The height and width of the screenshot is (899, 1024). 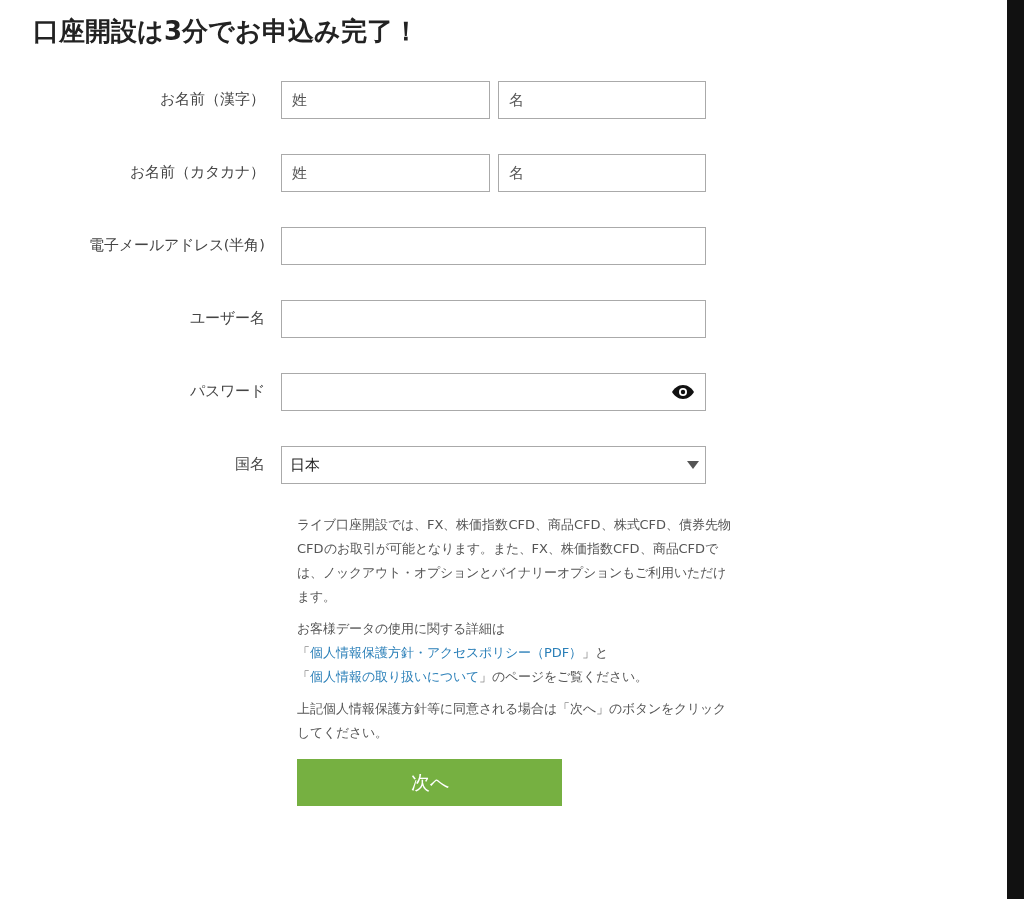 I want to click on field-label: ユーザー名, so click(x=227, y=319).